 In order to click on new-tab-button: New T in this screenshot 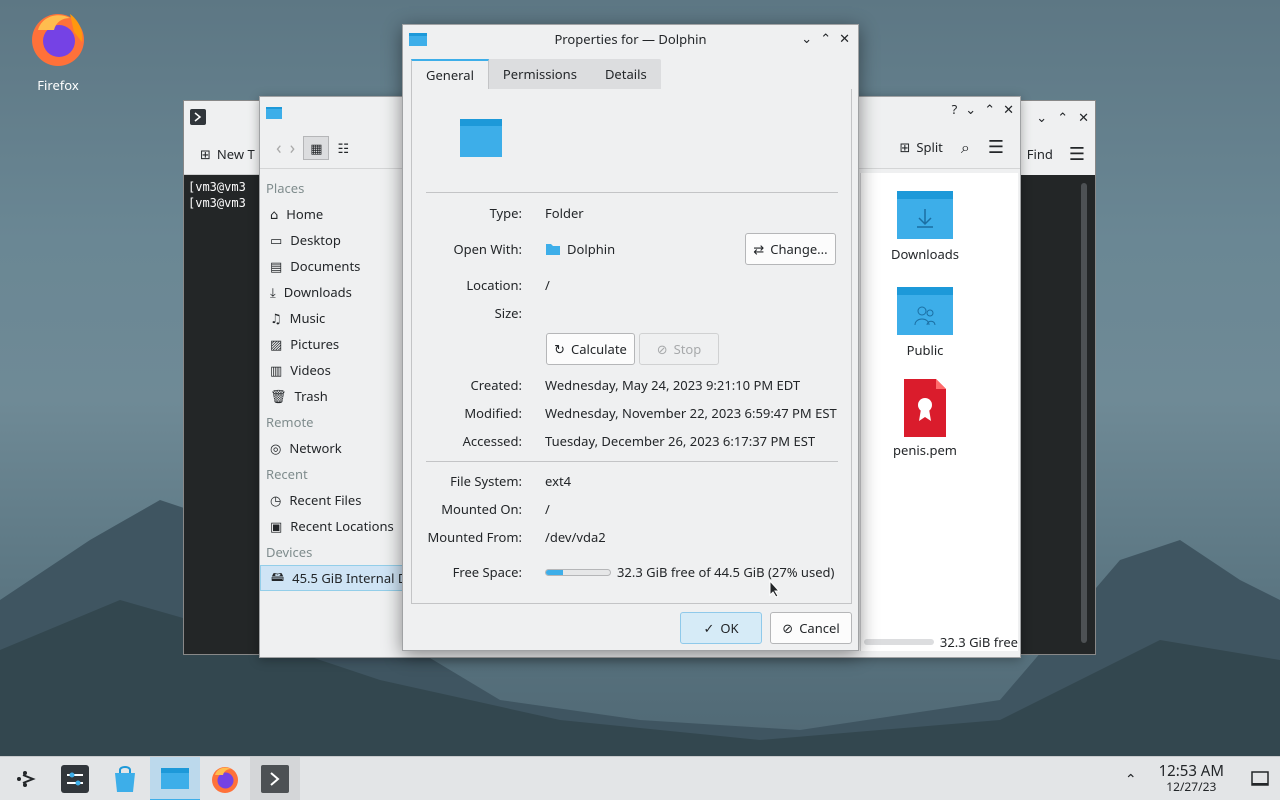, I will do `click(236, 154)`.